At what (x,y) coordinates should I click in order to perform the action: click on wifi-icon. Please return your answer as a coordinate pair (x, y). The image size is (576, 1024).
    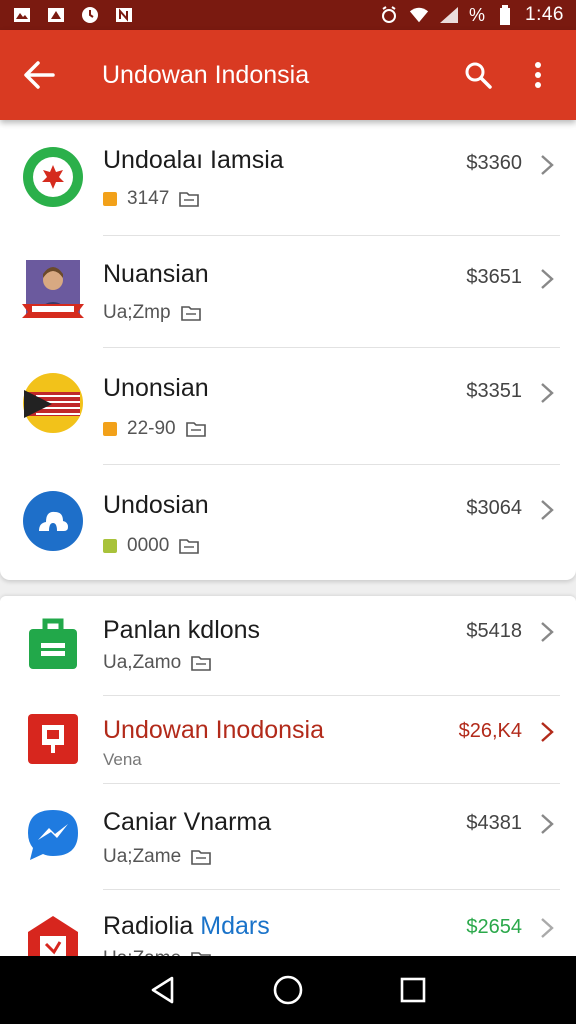
    Looking at the image, I should click on (419, 15).